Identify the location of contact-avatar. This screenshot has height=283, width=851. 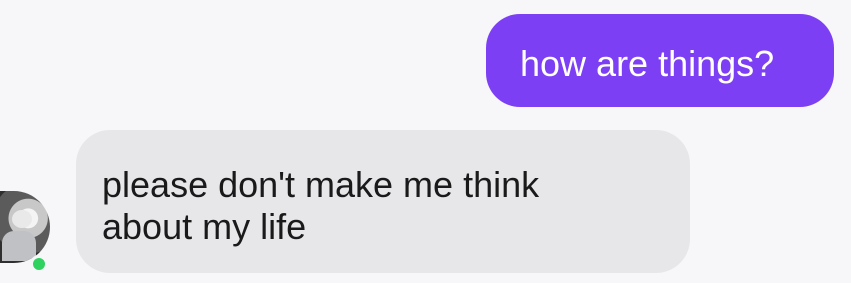
(25, 227).